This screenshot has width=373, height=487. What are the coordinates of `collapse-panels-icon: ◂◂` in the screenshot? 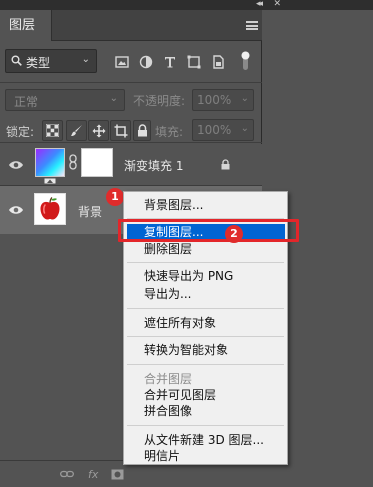 It's located at (259, 4).